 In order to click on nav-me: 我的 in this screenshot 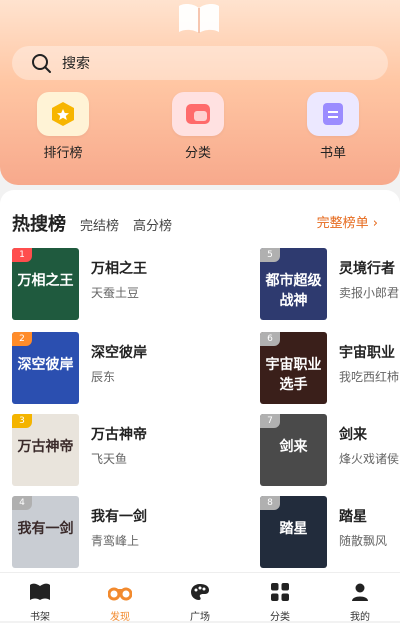, I will do `click(360, 598)`.